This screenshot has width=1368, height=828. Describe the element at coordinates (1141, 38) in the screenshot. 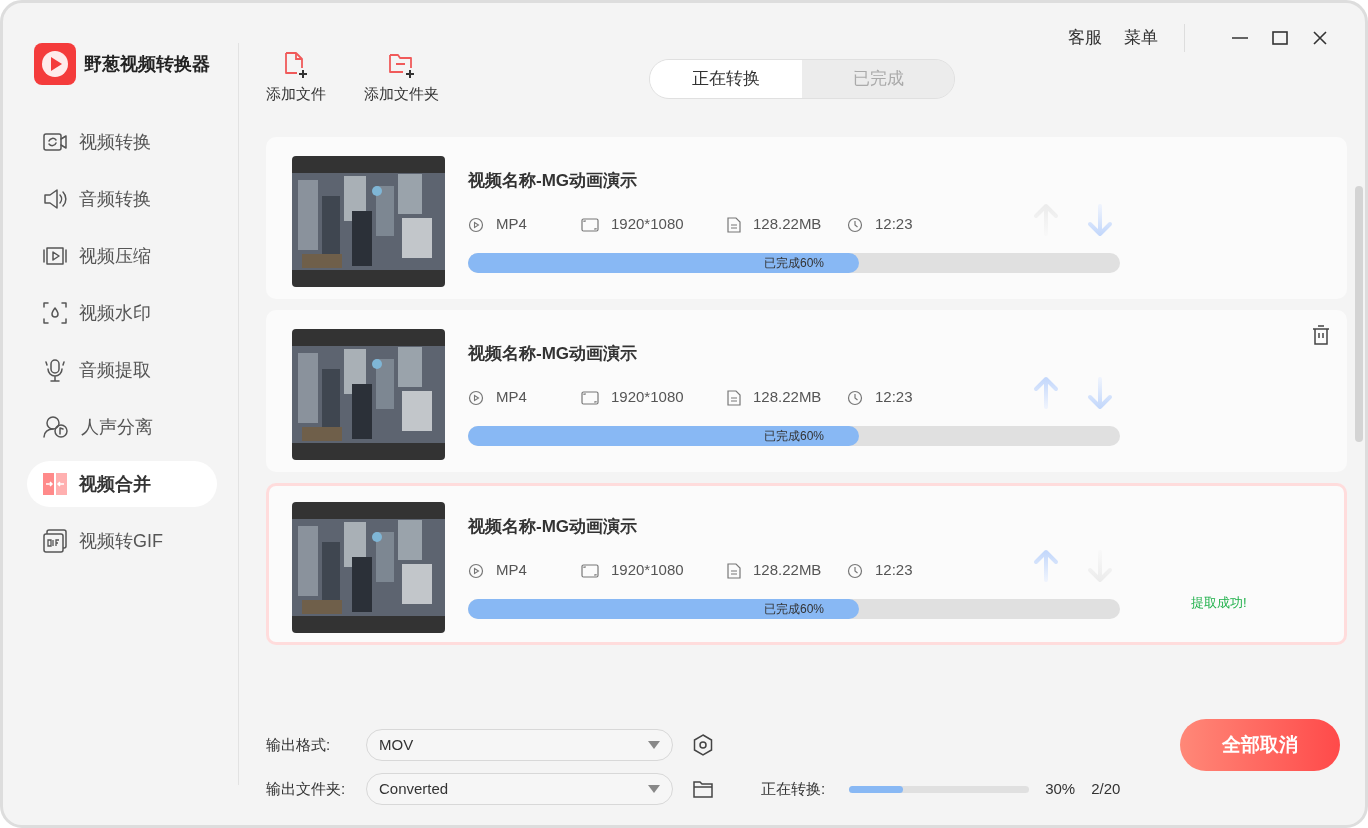

I see `header-link: 菜单` at that location.